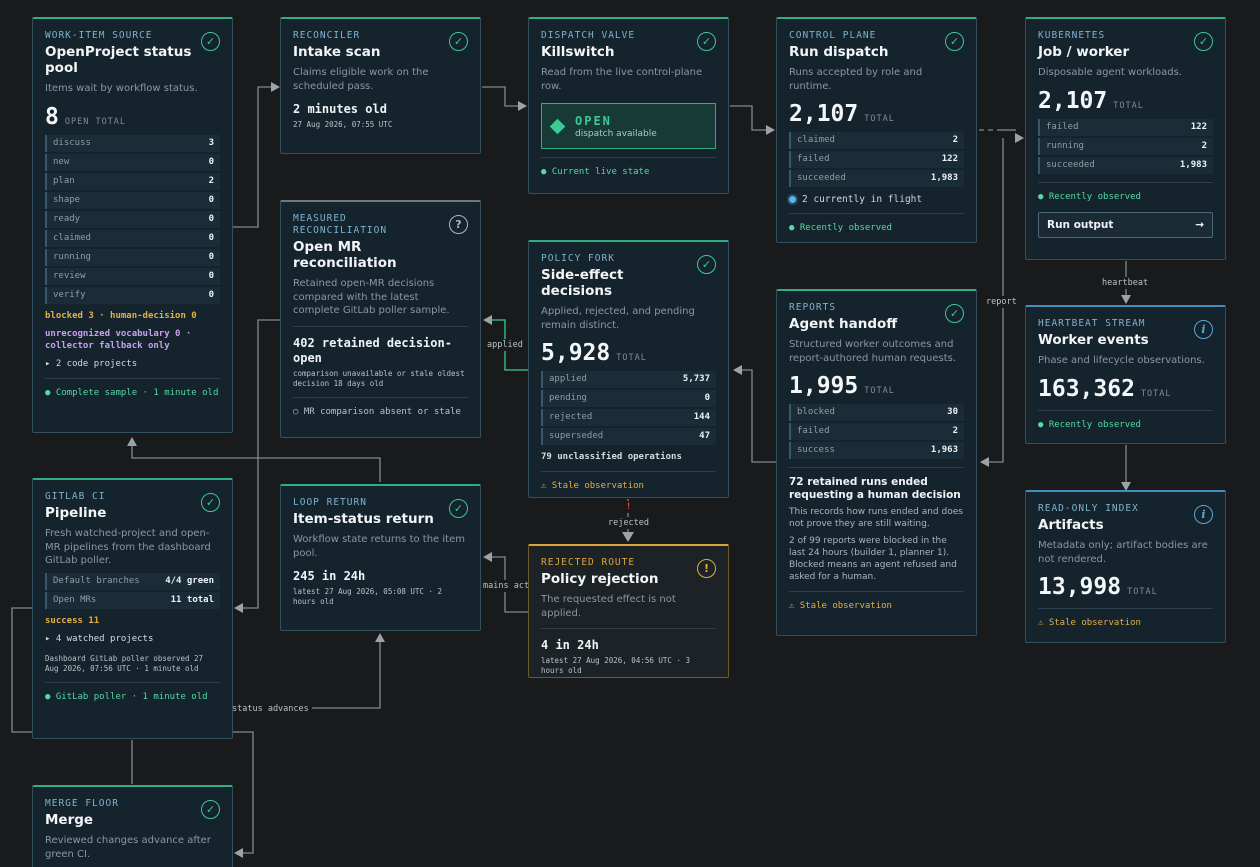  What do you see at coordinates (595, 172) in the screenshot?
I see `freshness-status: ● Current live state` at bounding box center [595, 172].